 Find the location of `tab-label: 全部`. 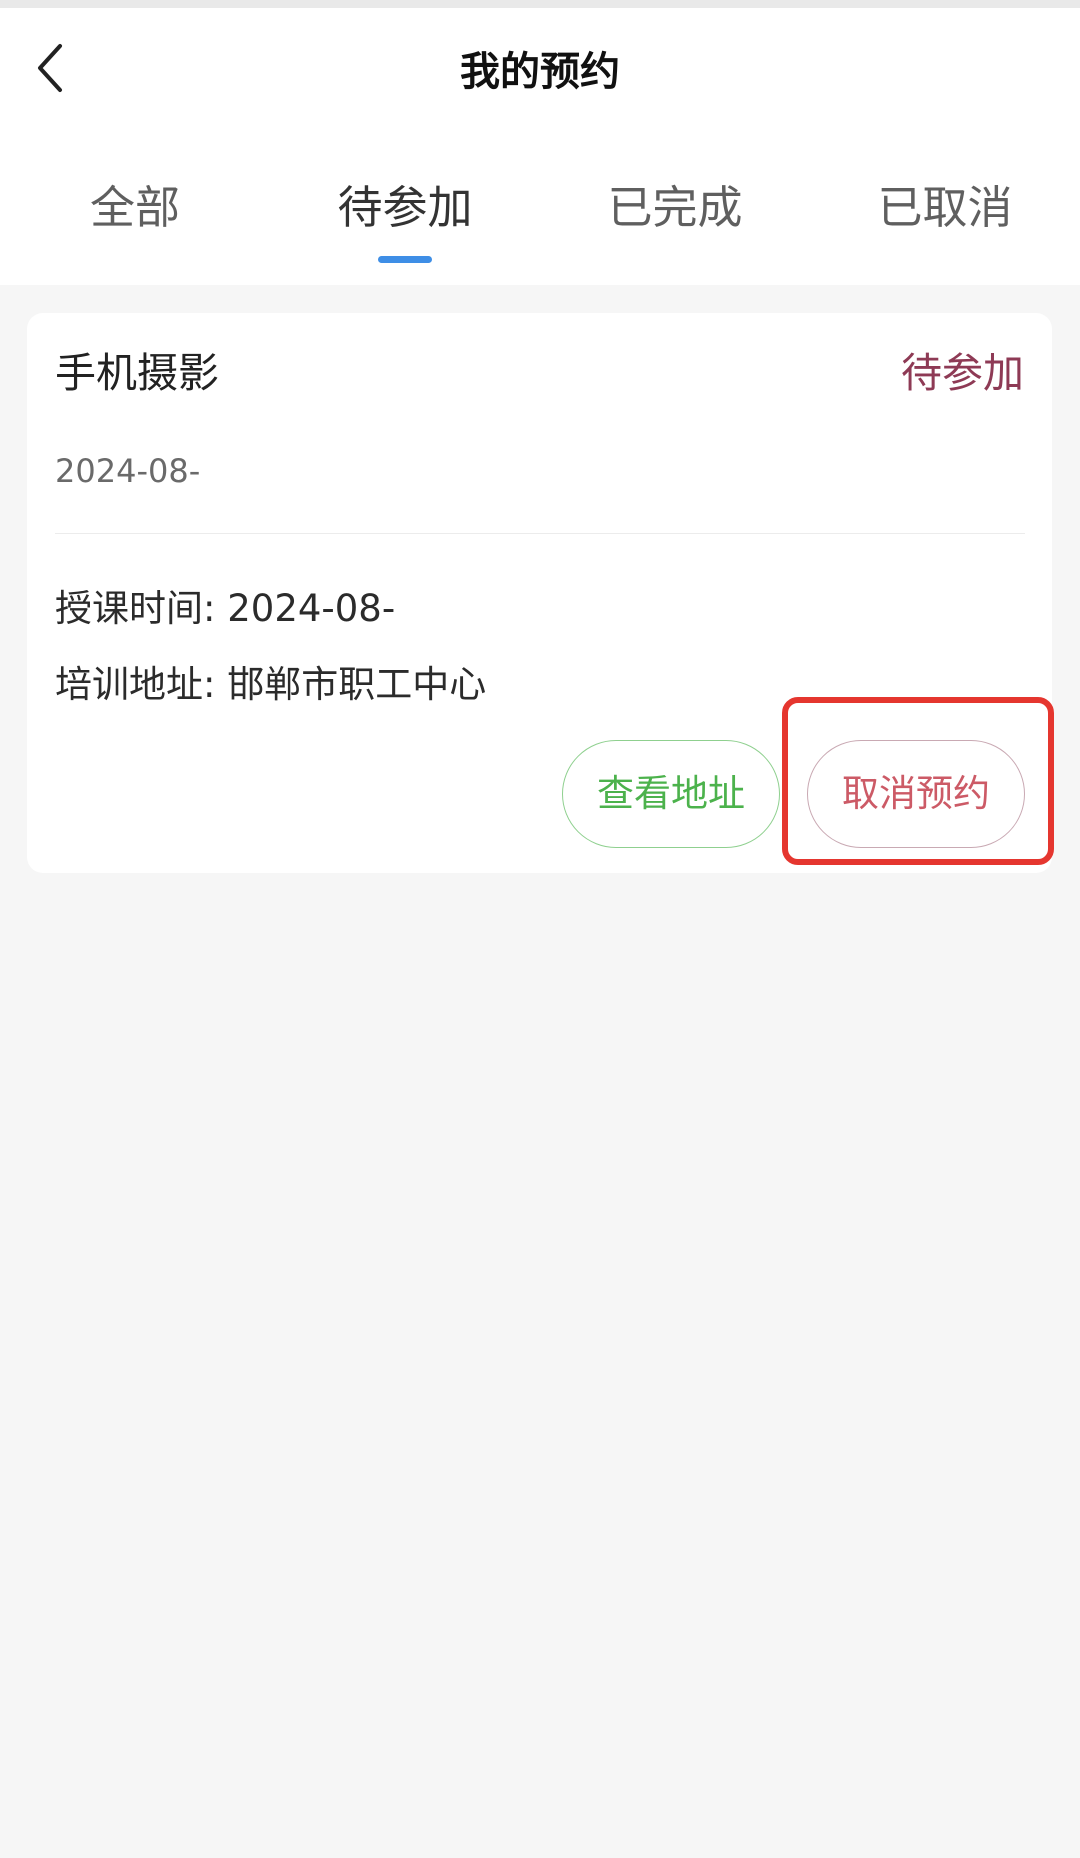

tab-label: 全部 is located at coordinates (134, 207).